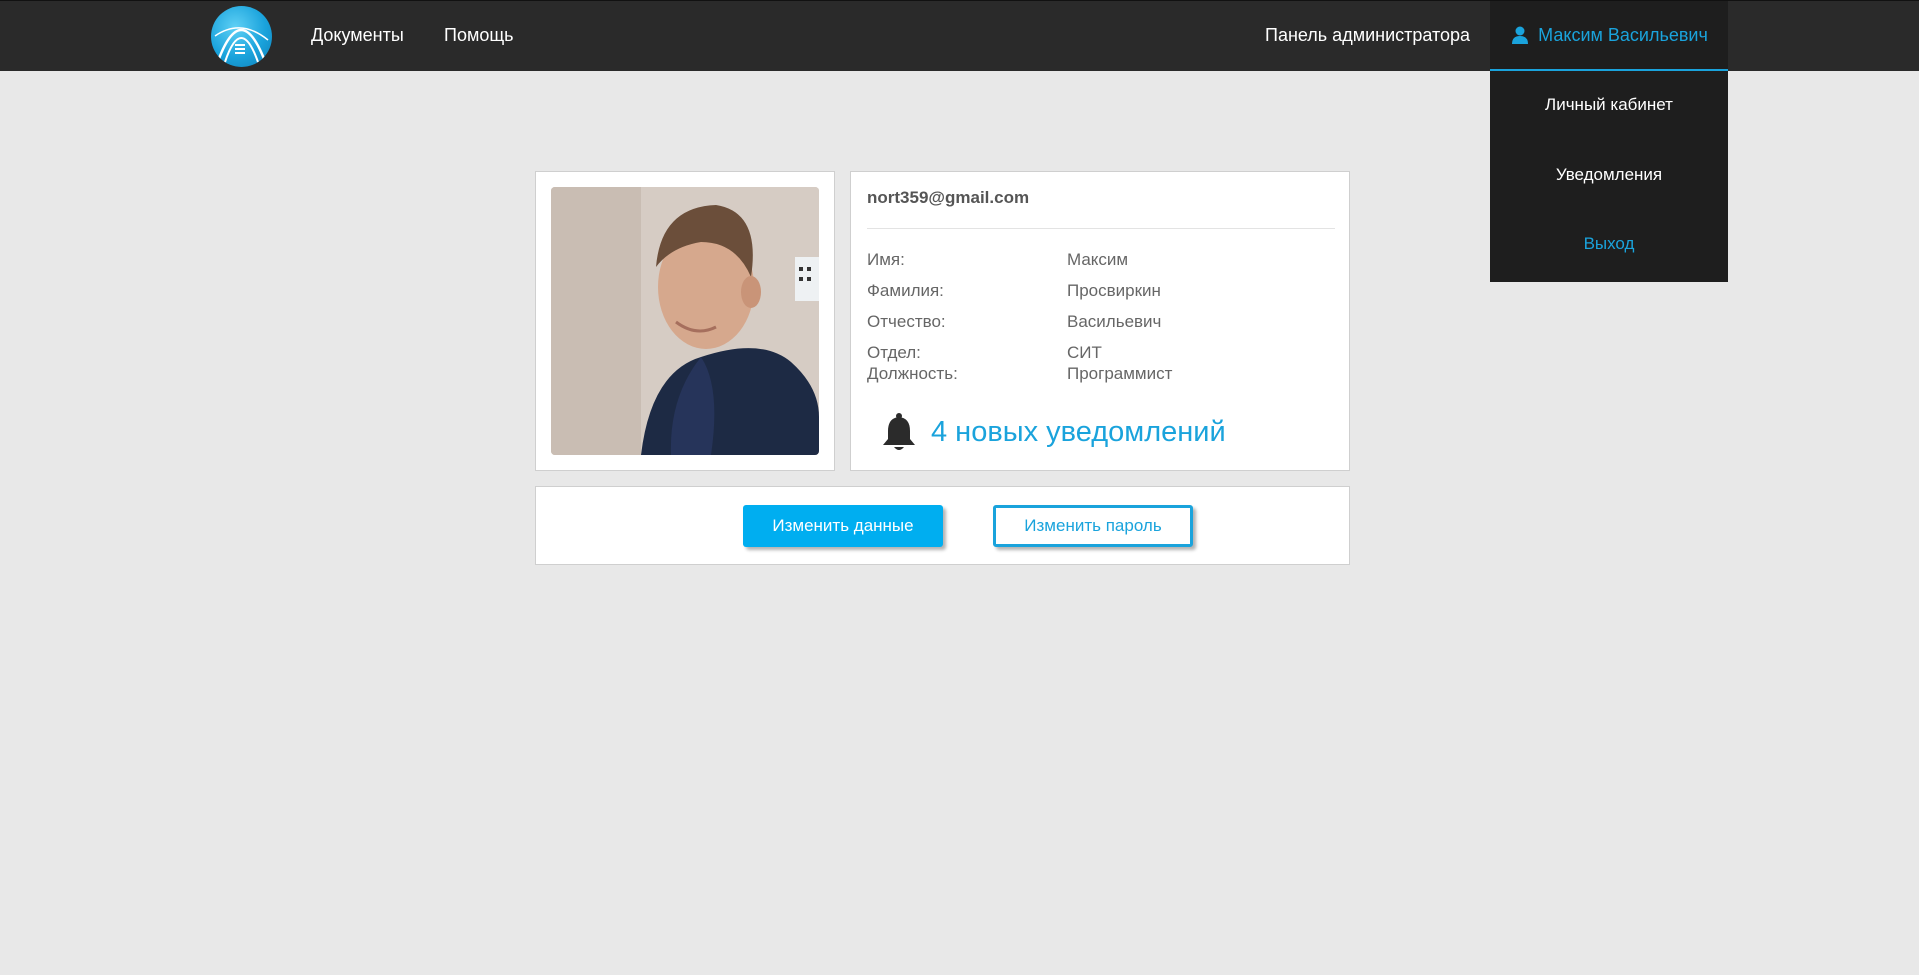  What do you see at coordinates (1098, 259) in the screenshot?
I see `field-value-first-name: Максим` at bounding box center [1098, 259].